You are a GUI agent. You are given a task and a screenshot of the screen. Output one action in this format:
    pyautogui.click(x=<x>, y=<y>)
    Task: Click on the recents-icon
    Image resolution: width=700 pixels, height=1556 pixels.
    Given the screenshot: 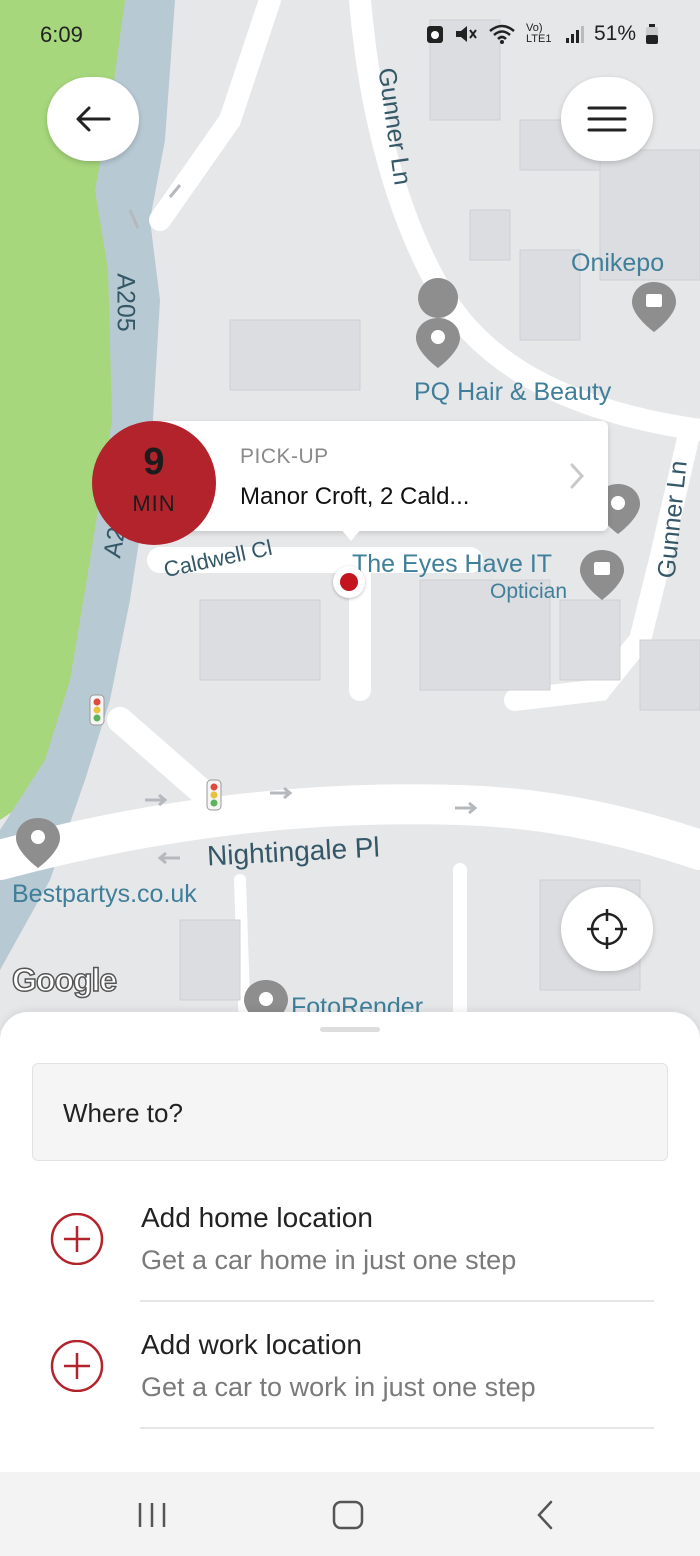 What is the action you would take?
    pyautogui.click(x=152, y=1515)
    